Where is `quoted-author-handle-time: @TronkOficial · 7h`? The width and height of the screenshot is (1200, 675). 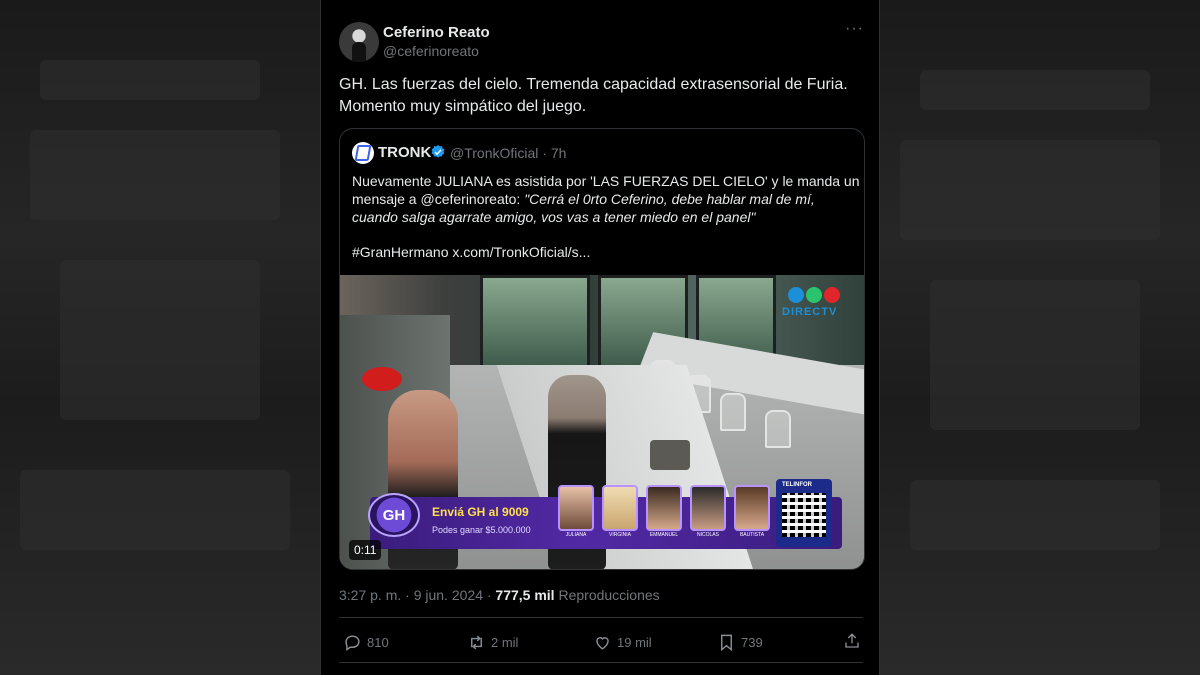
quoted-author-handle-time: @TronkOficial · 7h is located at coordinates (508, 153).